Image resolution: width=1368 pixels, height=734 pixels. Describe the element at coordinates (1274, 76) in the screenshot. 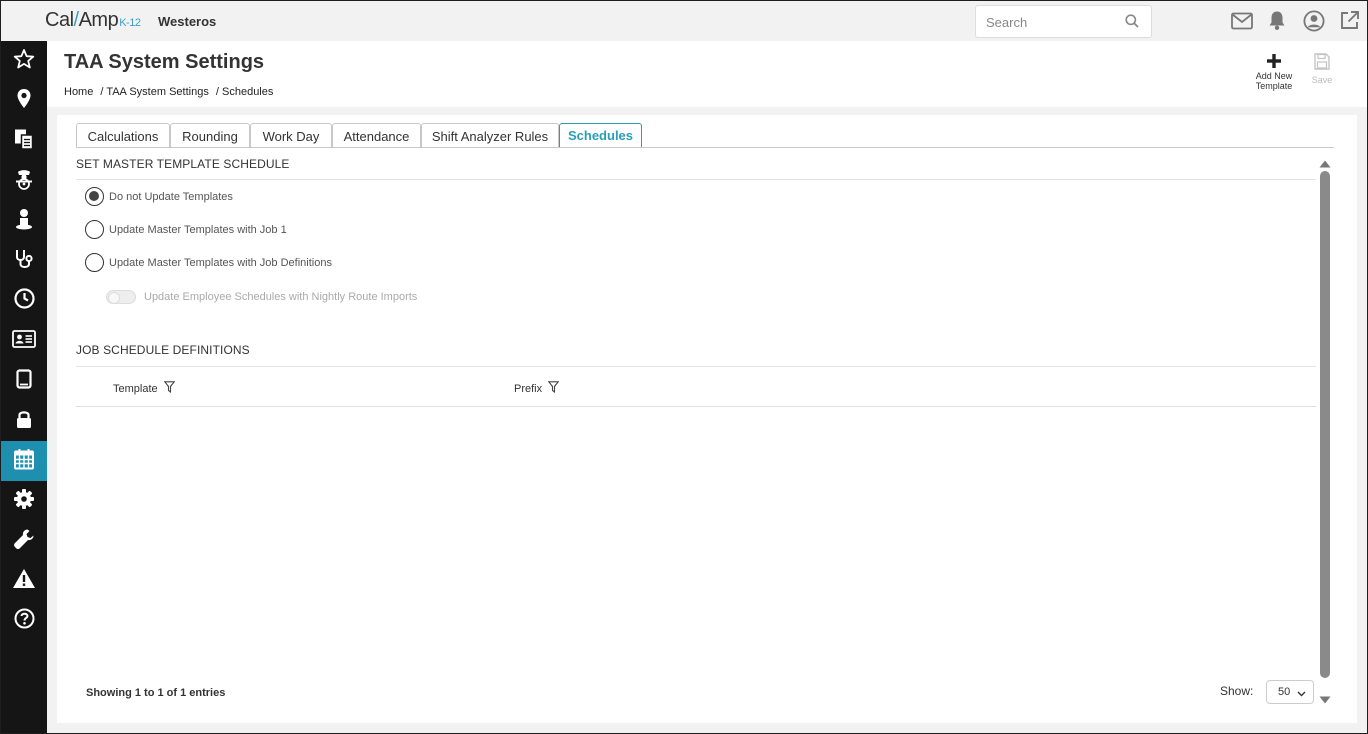

I see `add-new-label: Add New` at that location.